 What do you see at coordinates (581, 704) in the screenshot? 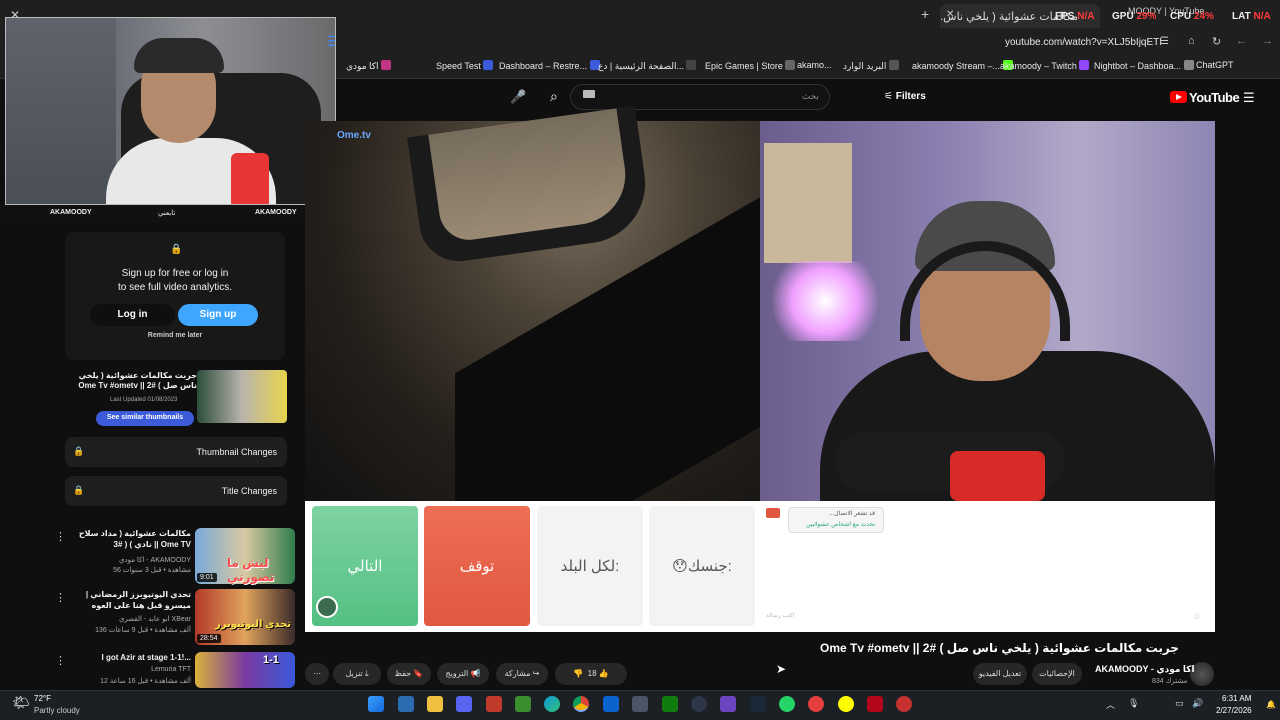
I see `chrome-icon` at bounding box center [581, 704].